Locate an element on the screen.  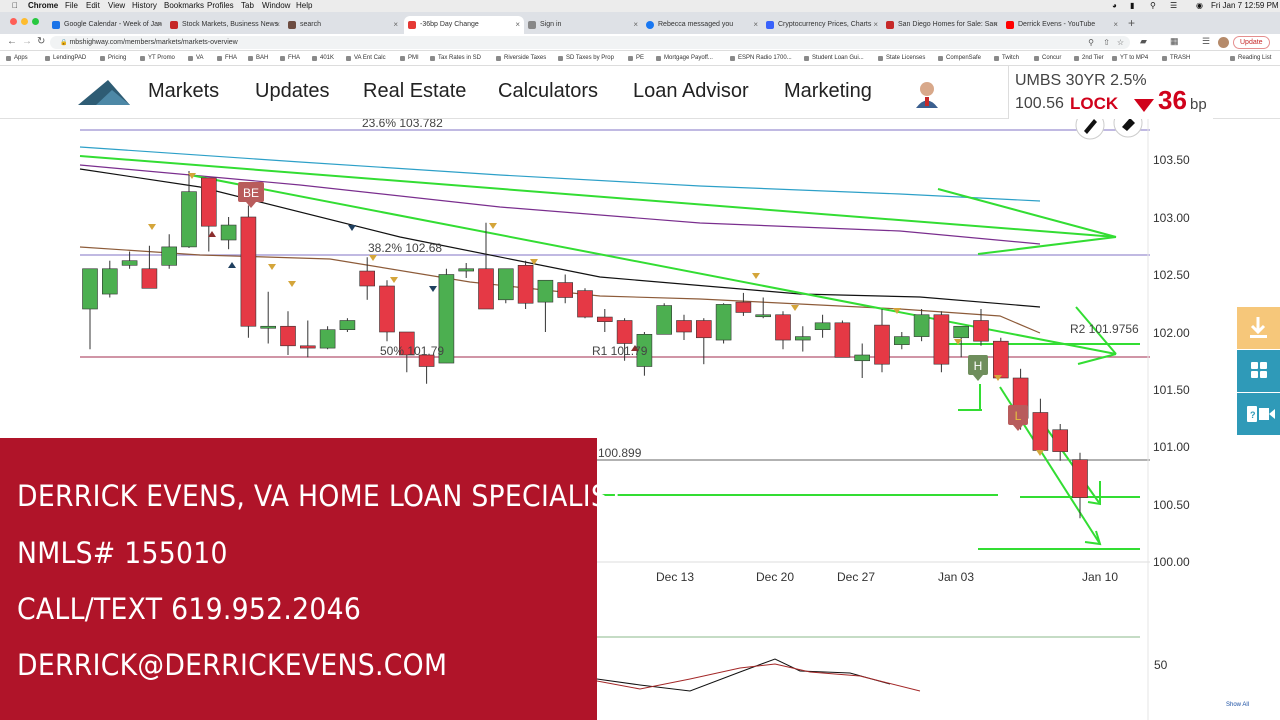
menu-help: Help is located at coordinates (304, 6).